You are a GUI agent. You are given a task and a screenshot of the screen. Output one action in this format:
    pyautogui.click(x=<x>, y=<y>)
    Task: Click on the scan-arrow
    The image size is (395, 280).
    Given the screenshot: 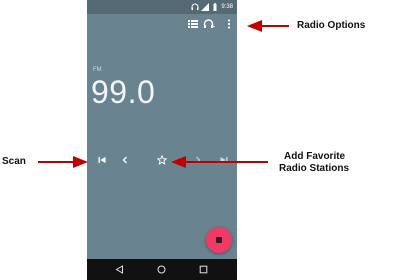 What is the action you would take?
    pyautogui.click(x=63, y=162)
    